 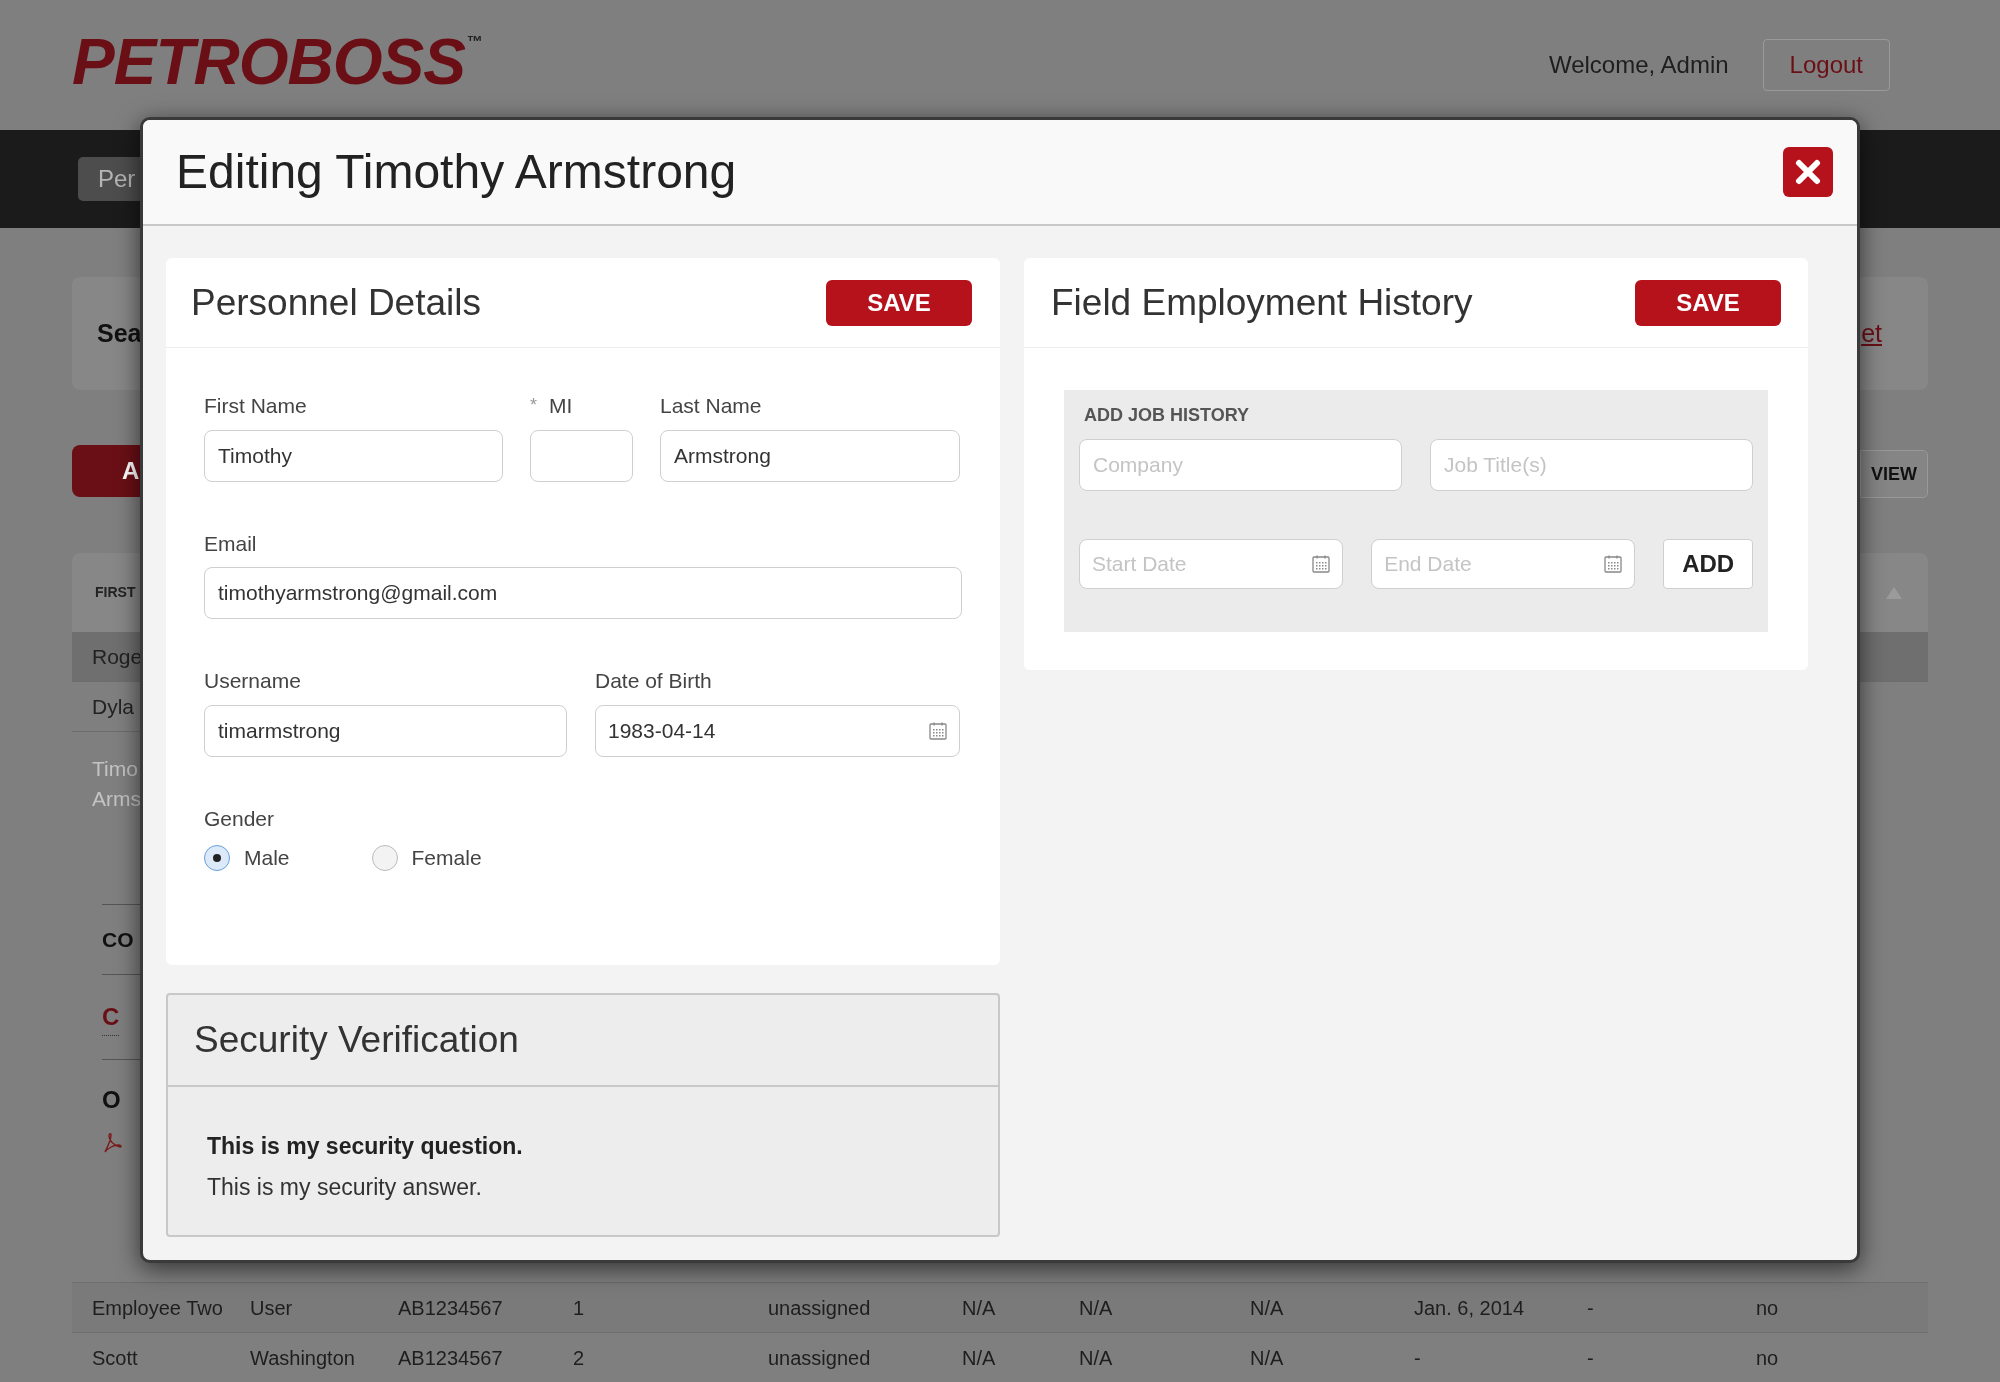 What do you see at coordinates (115, 592) in the screenshot?
I see `column-header: FIRST` at bounding box center [115, 592].